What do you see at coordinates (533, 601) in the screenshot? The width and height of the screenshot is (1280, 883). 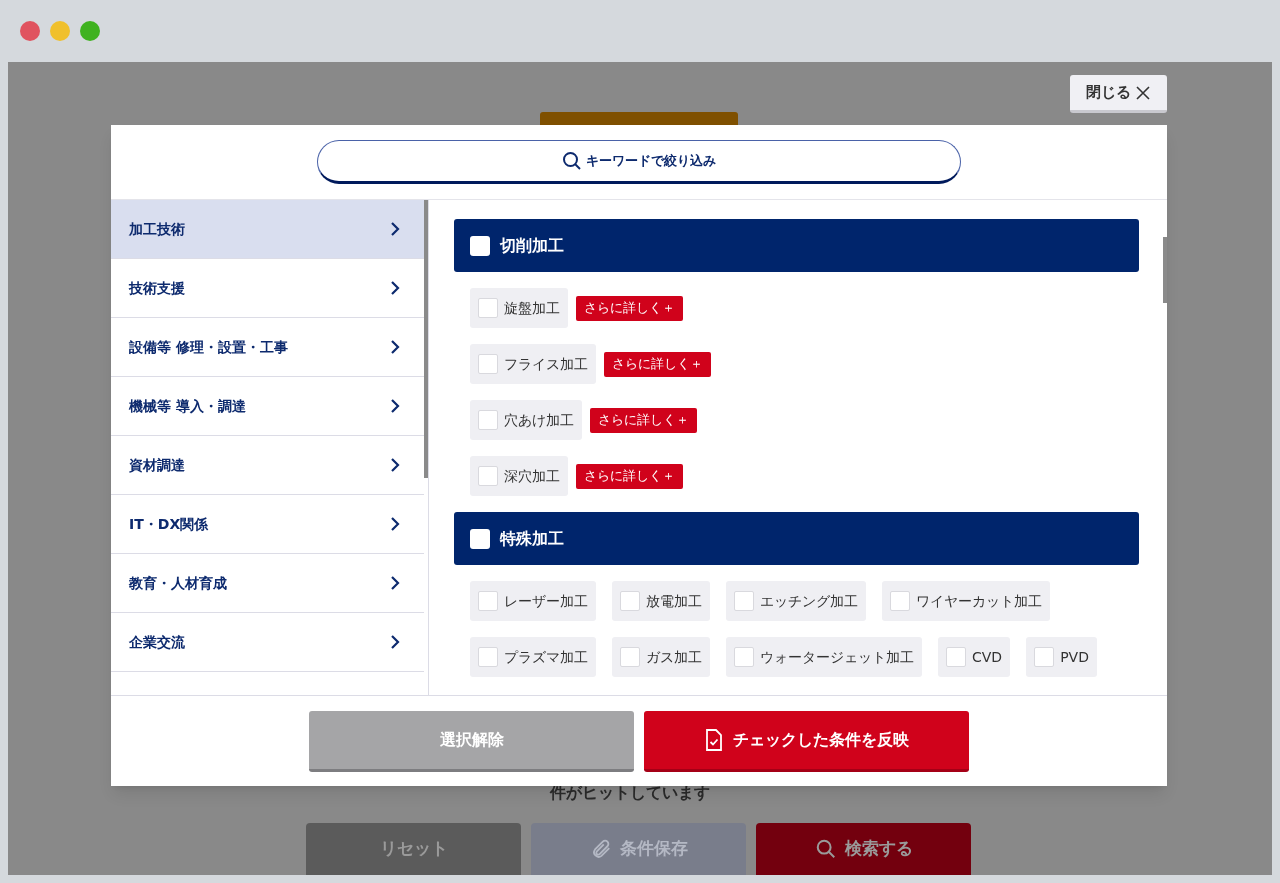 I see `option-chip: レーザー加工` at bounding box center [533, 601].